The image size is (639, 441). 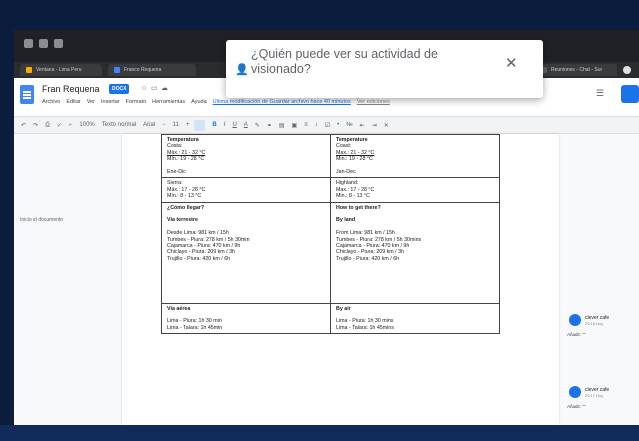 What do you see at coordinates (353, 196) in the screenshot?
I see `cell-line: Min.: 8 - 13 °C` at bounding box center [353, 196].